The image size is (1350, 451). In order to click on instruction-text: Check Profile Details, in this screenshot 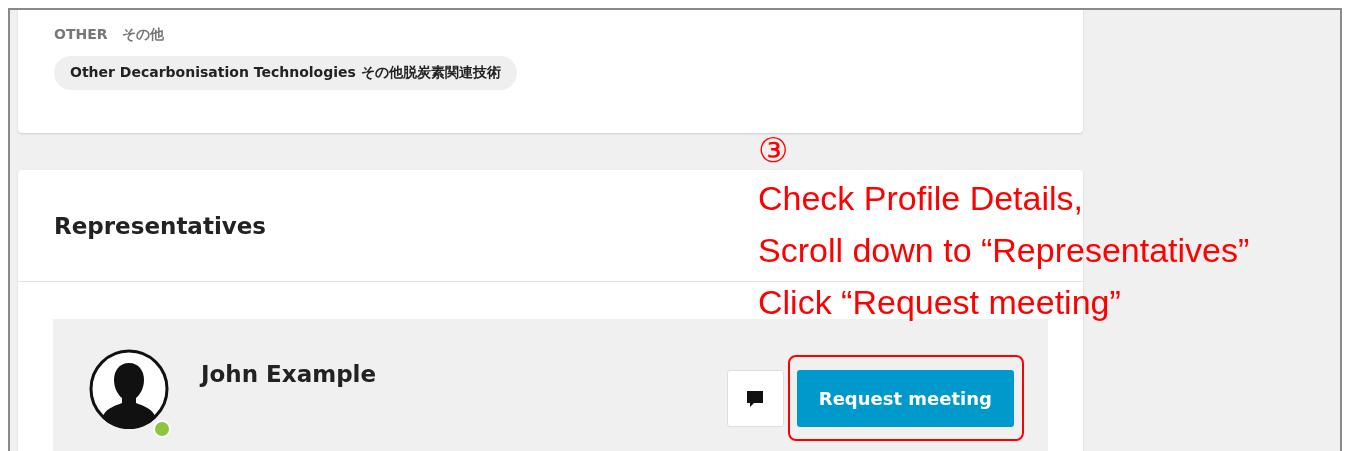, I will do `click(921, 198)`.